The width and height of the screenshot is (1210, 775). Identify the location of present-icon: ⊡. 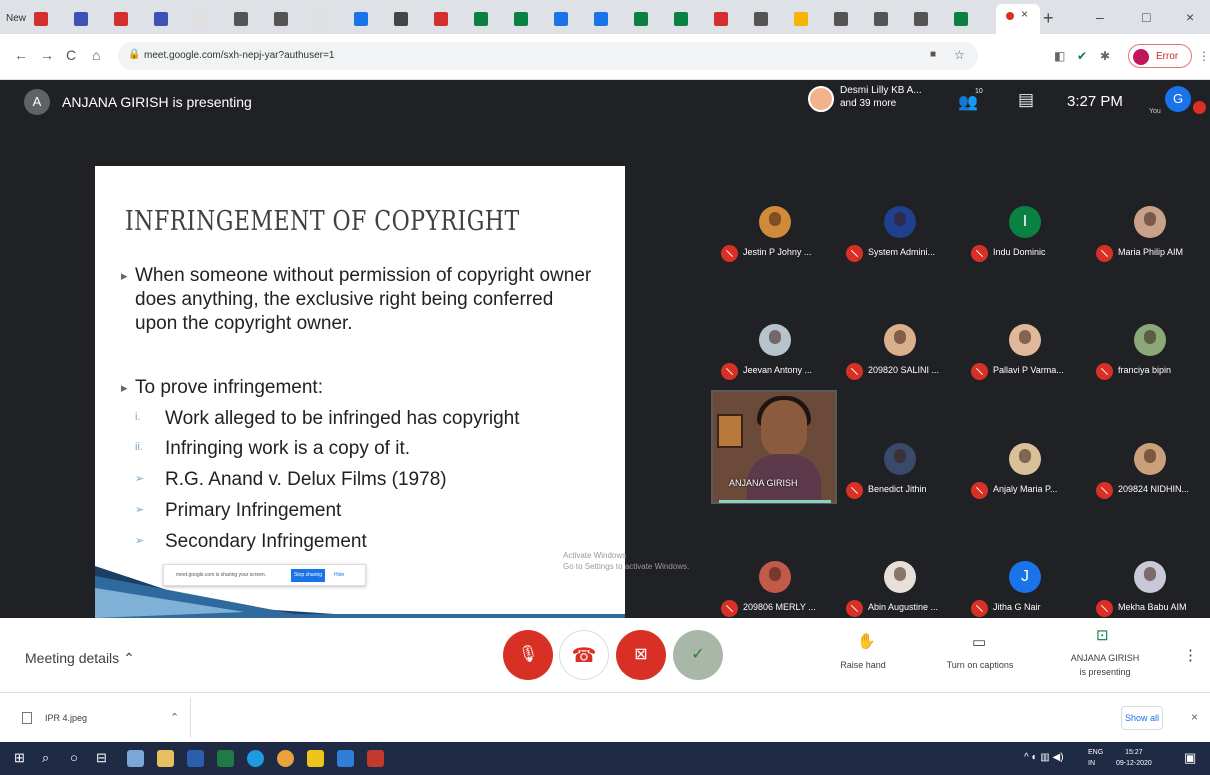
(1102, 635).